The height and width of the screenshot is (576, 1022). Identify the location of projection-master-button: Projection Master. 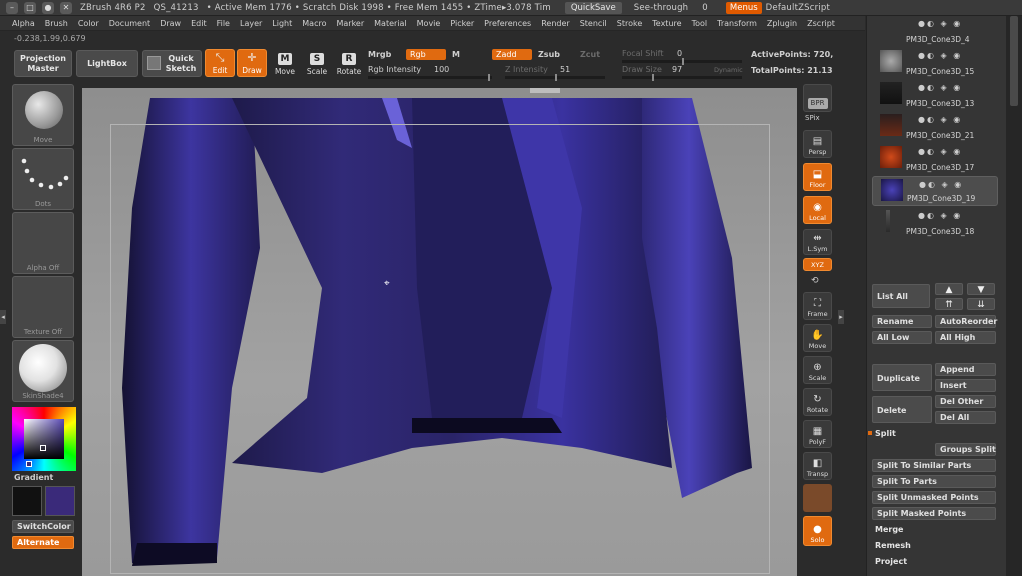
(43, 63).